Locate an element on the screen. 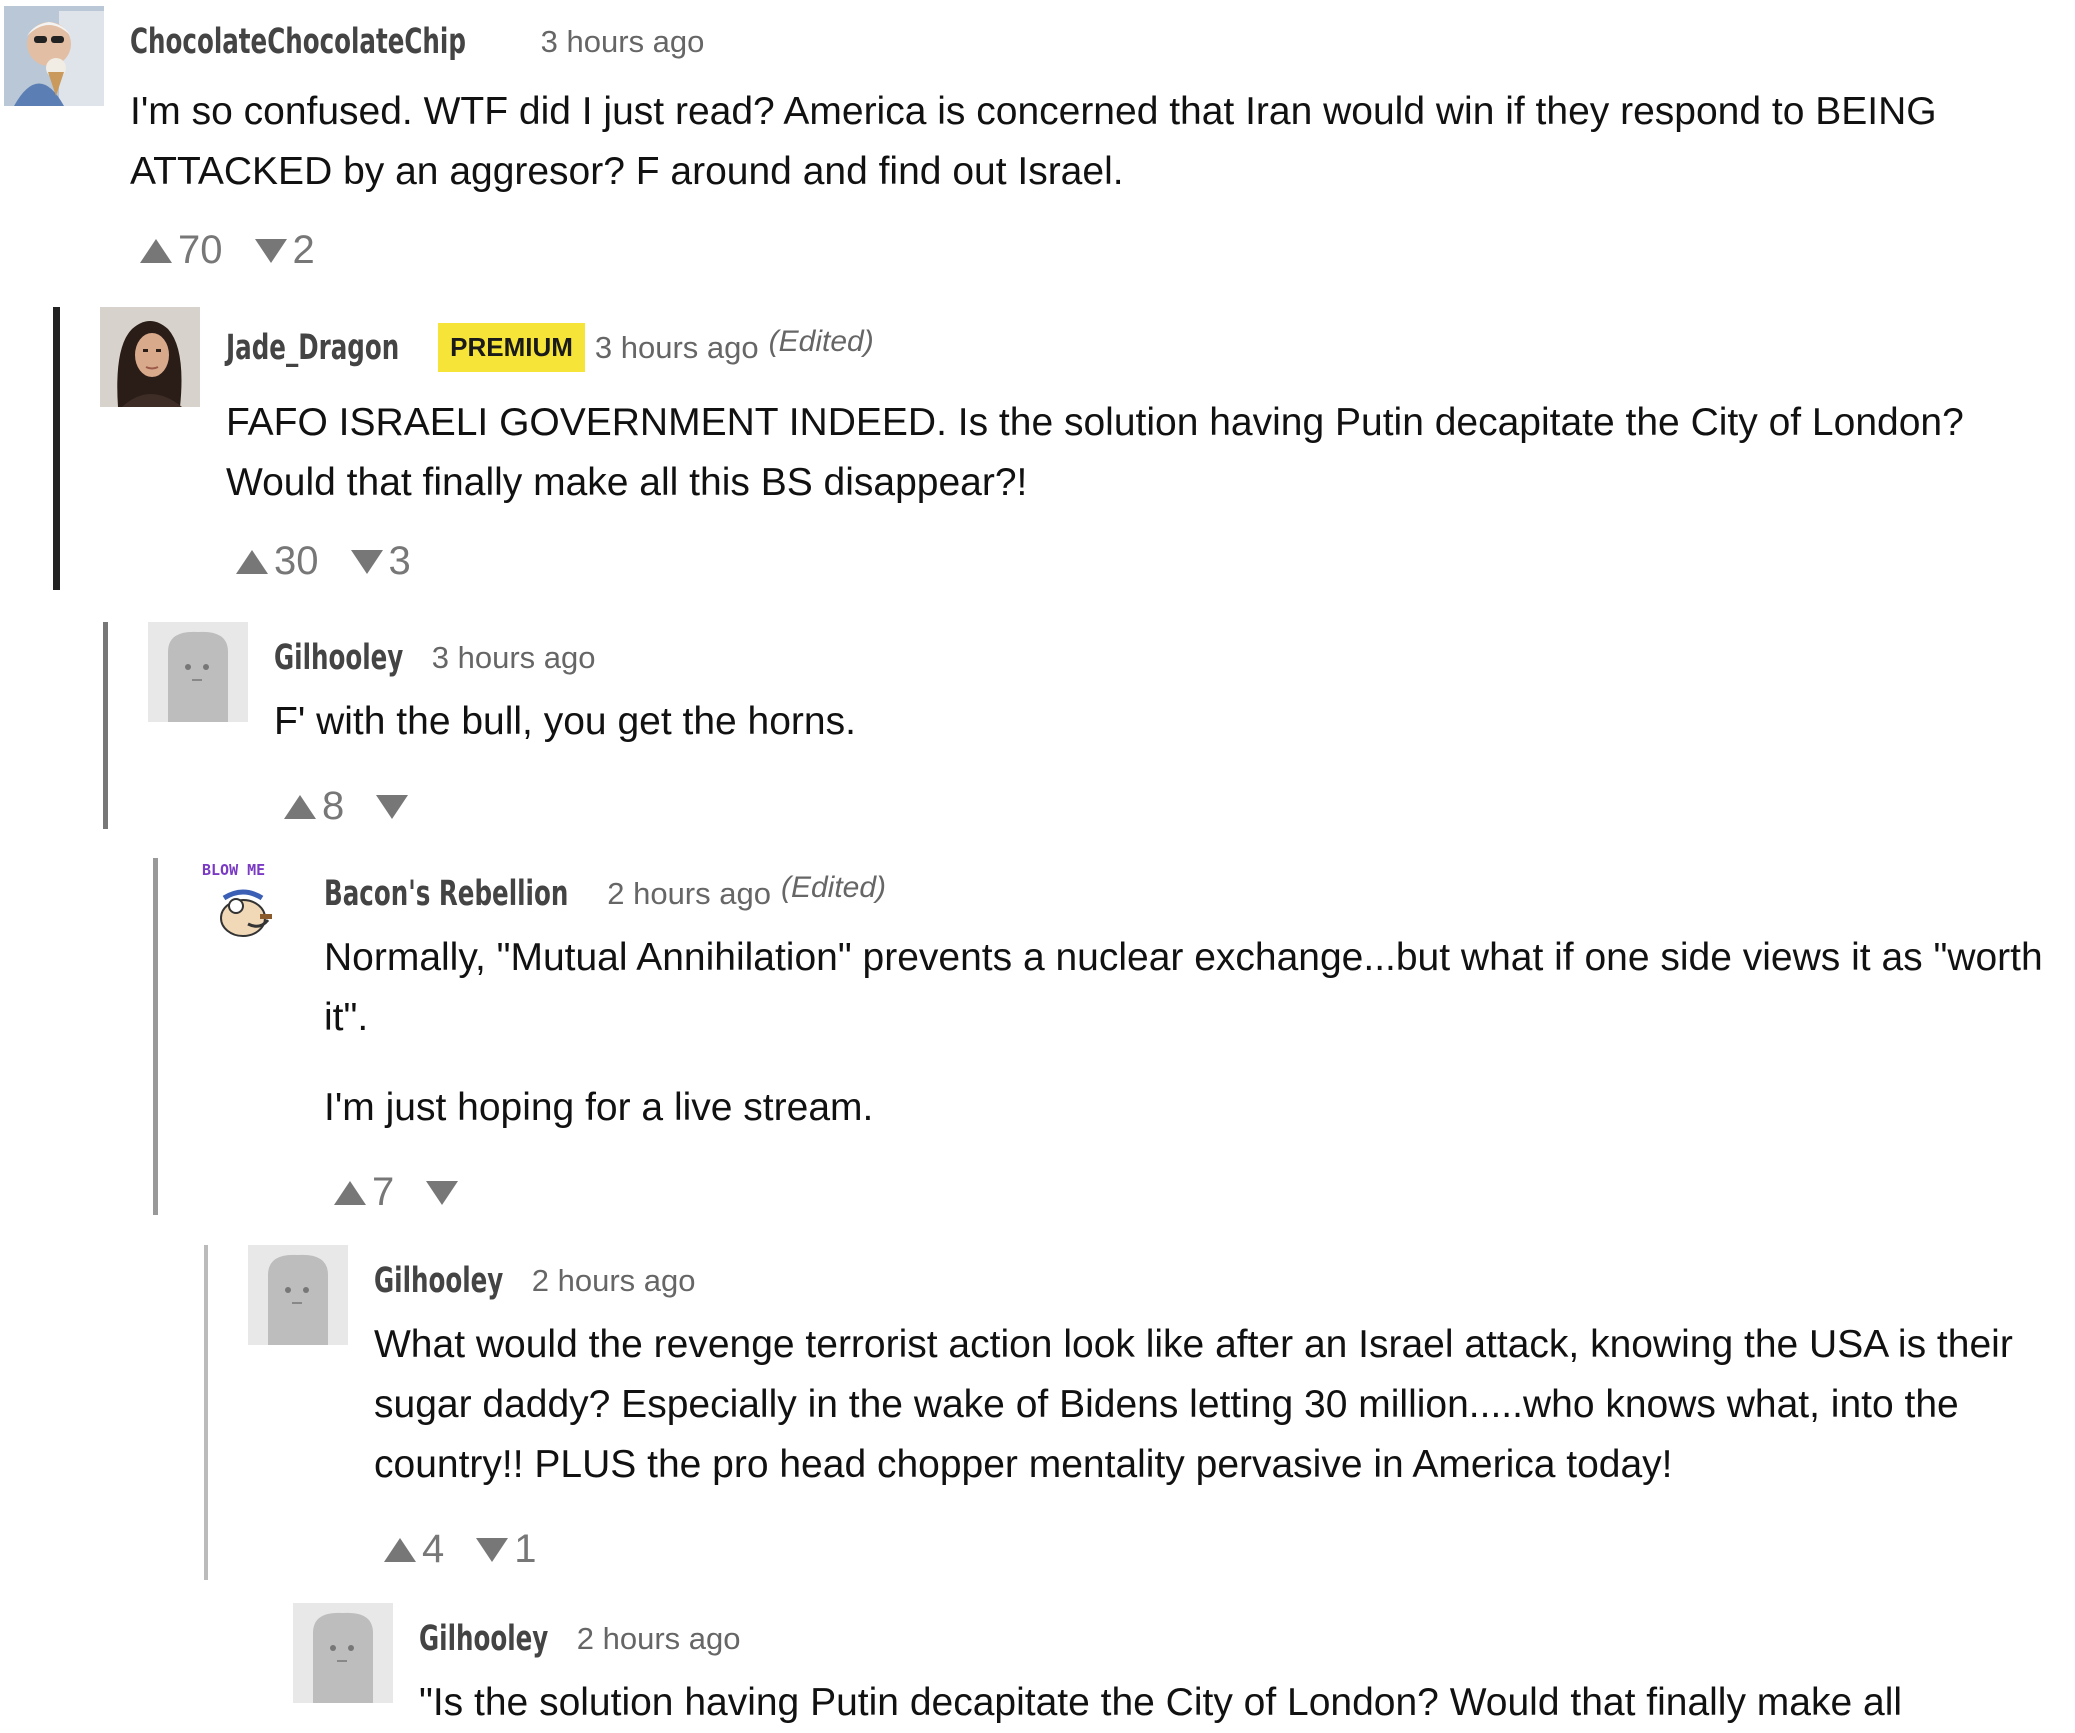 The image size is (2075, 1733). upvote-count: 8 is located at coordinates (333, 806).